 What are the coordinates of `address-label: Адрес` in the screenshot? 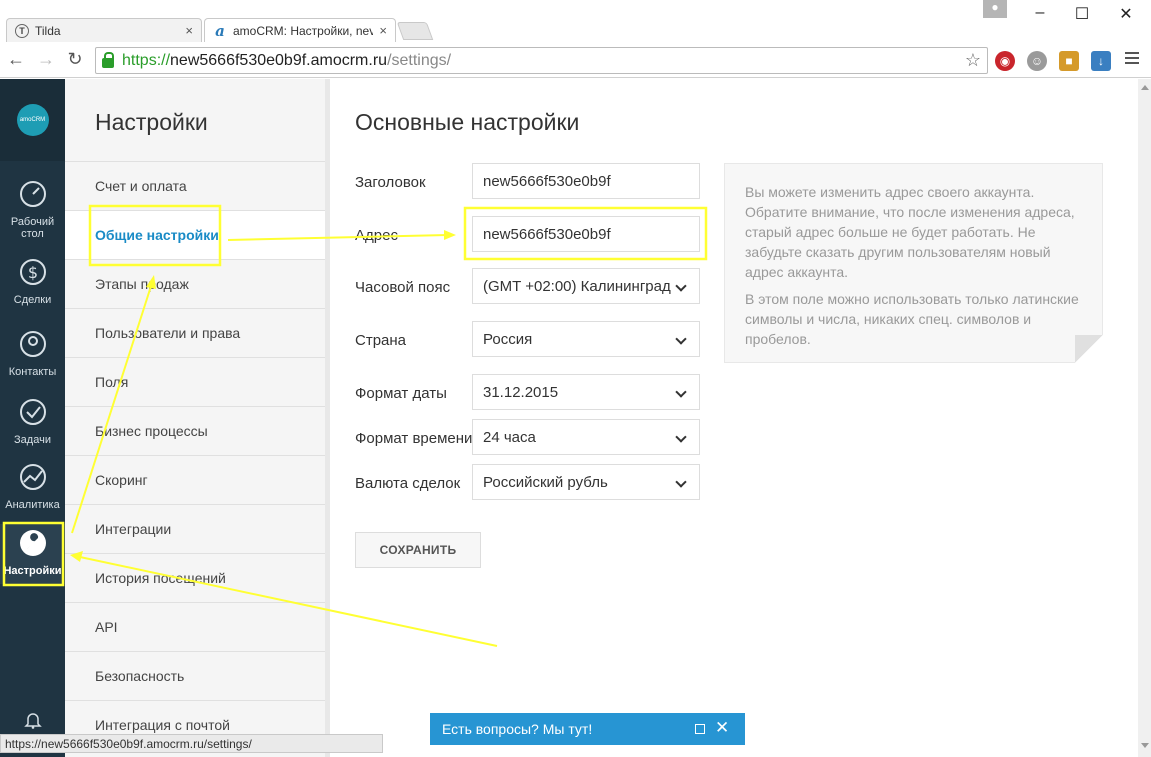 It's located at (376, 235).